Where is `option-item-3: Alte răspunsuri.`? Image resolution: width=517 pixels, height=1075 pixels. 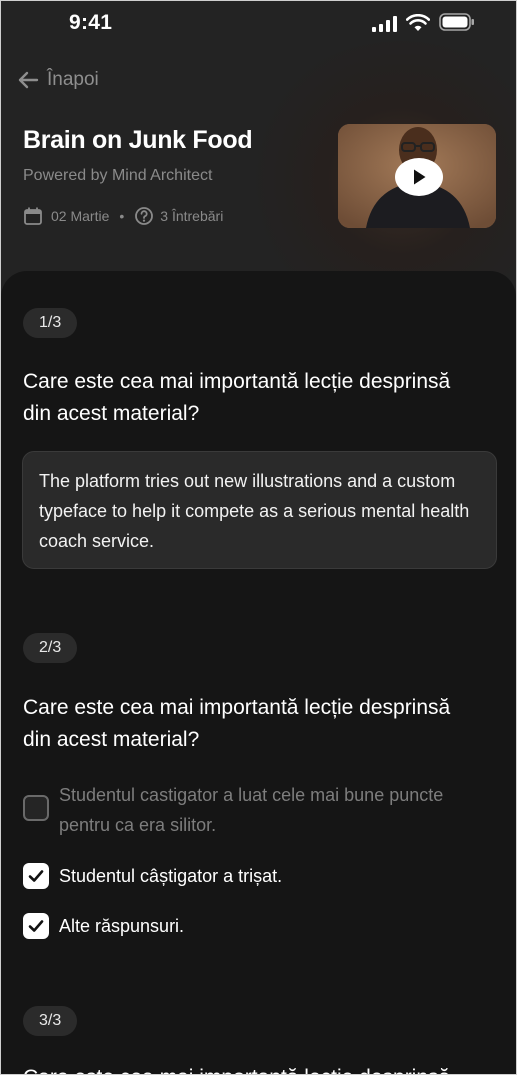
option-item-3: Alte răspunsuri. is located at coordinates (103, 926).